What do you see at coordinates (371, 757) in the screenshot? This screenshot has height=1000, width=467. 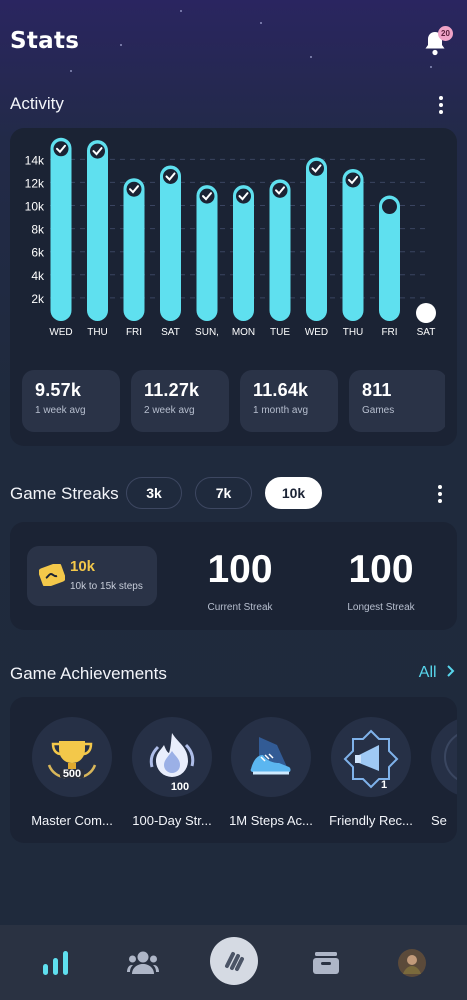 I see `achievement-badge: 1` at bounding box center [371, 757].